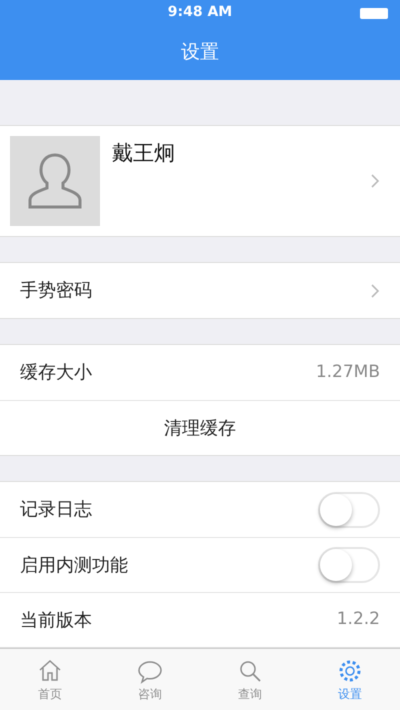 This screenshot has height=710, width=400. What do you see at coordinates (56, 291) in the screenshot?
I see `setting-label: 手势密码` at bounding box center [56, 291].